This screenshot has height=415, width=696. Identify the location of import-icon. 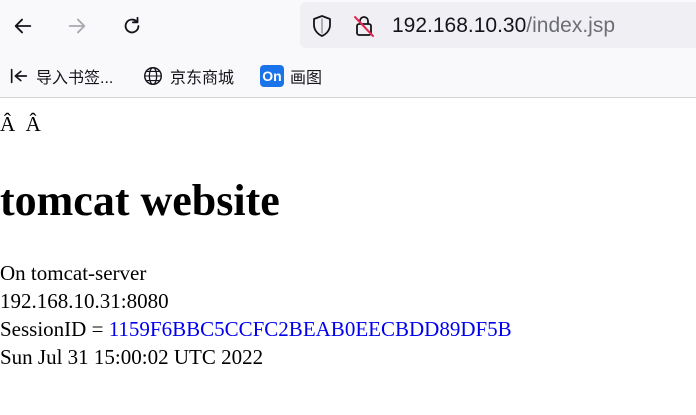
(19, 76).